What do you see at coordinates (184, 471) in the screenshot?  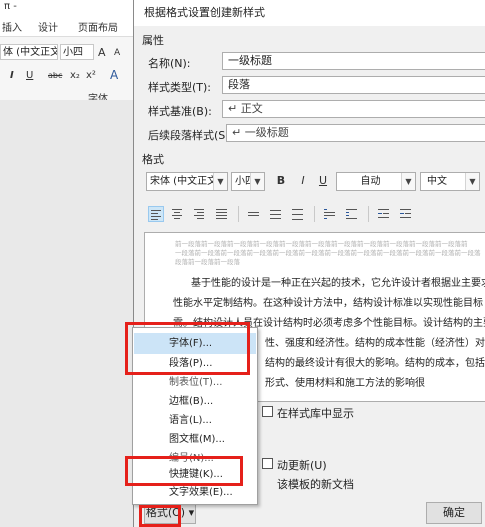 I see `highlight-box-shortcut` at bounding box center [184, 471].